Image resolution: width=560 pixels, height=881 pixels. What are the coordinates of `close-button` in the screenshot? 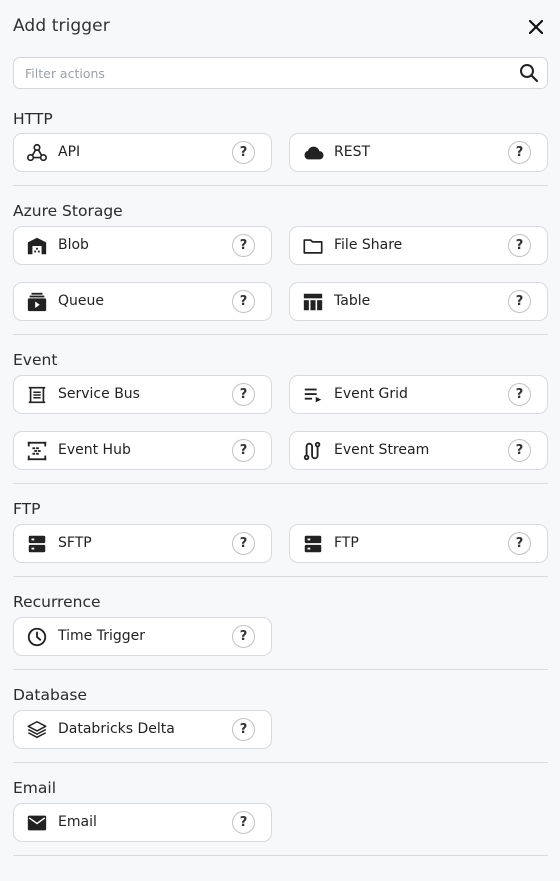 It's located at (536, 27).